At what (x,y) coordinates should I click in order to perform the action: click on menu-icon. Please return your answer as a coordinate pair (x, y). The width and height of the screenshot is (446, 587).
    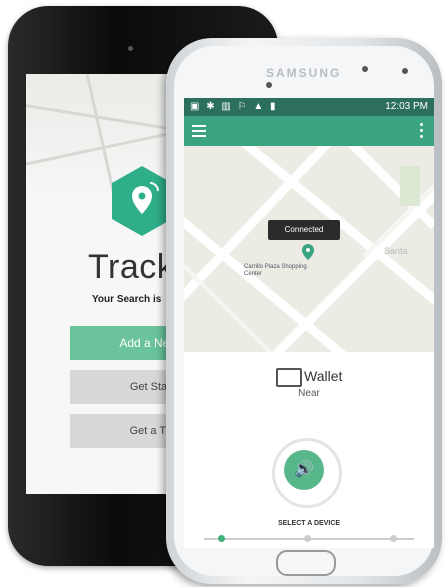
    Looking at the image, I should click on (199, 131).